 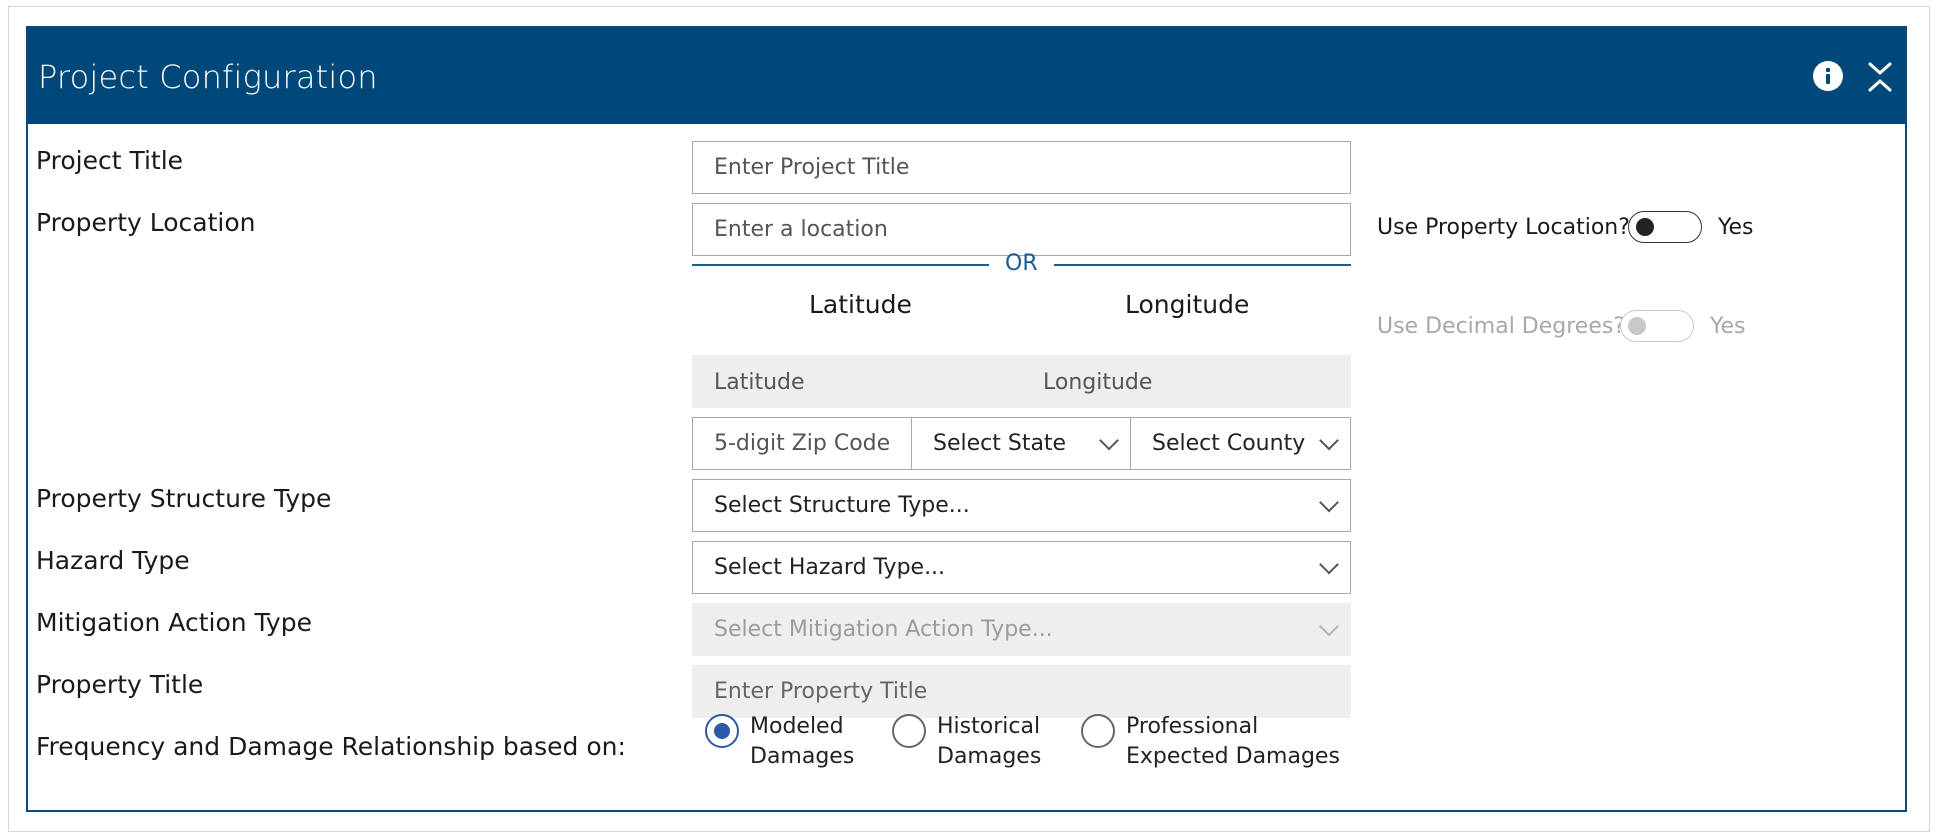 What do you see at coordinates (1097, 382) in the screenshot?
I see `longitude-input: Longitude` at bounding box center [1097, 382].